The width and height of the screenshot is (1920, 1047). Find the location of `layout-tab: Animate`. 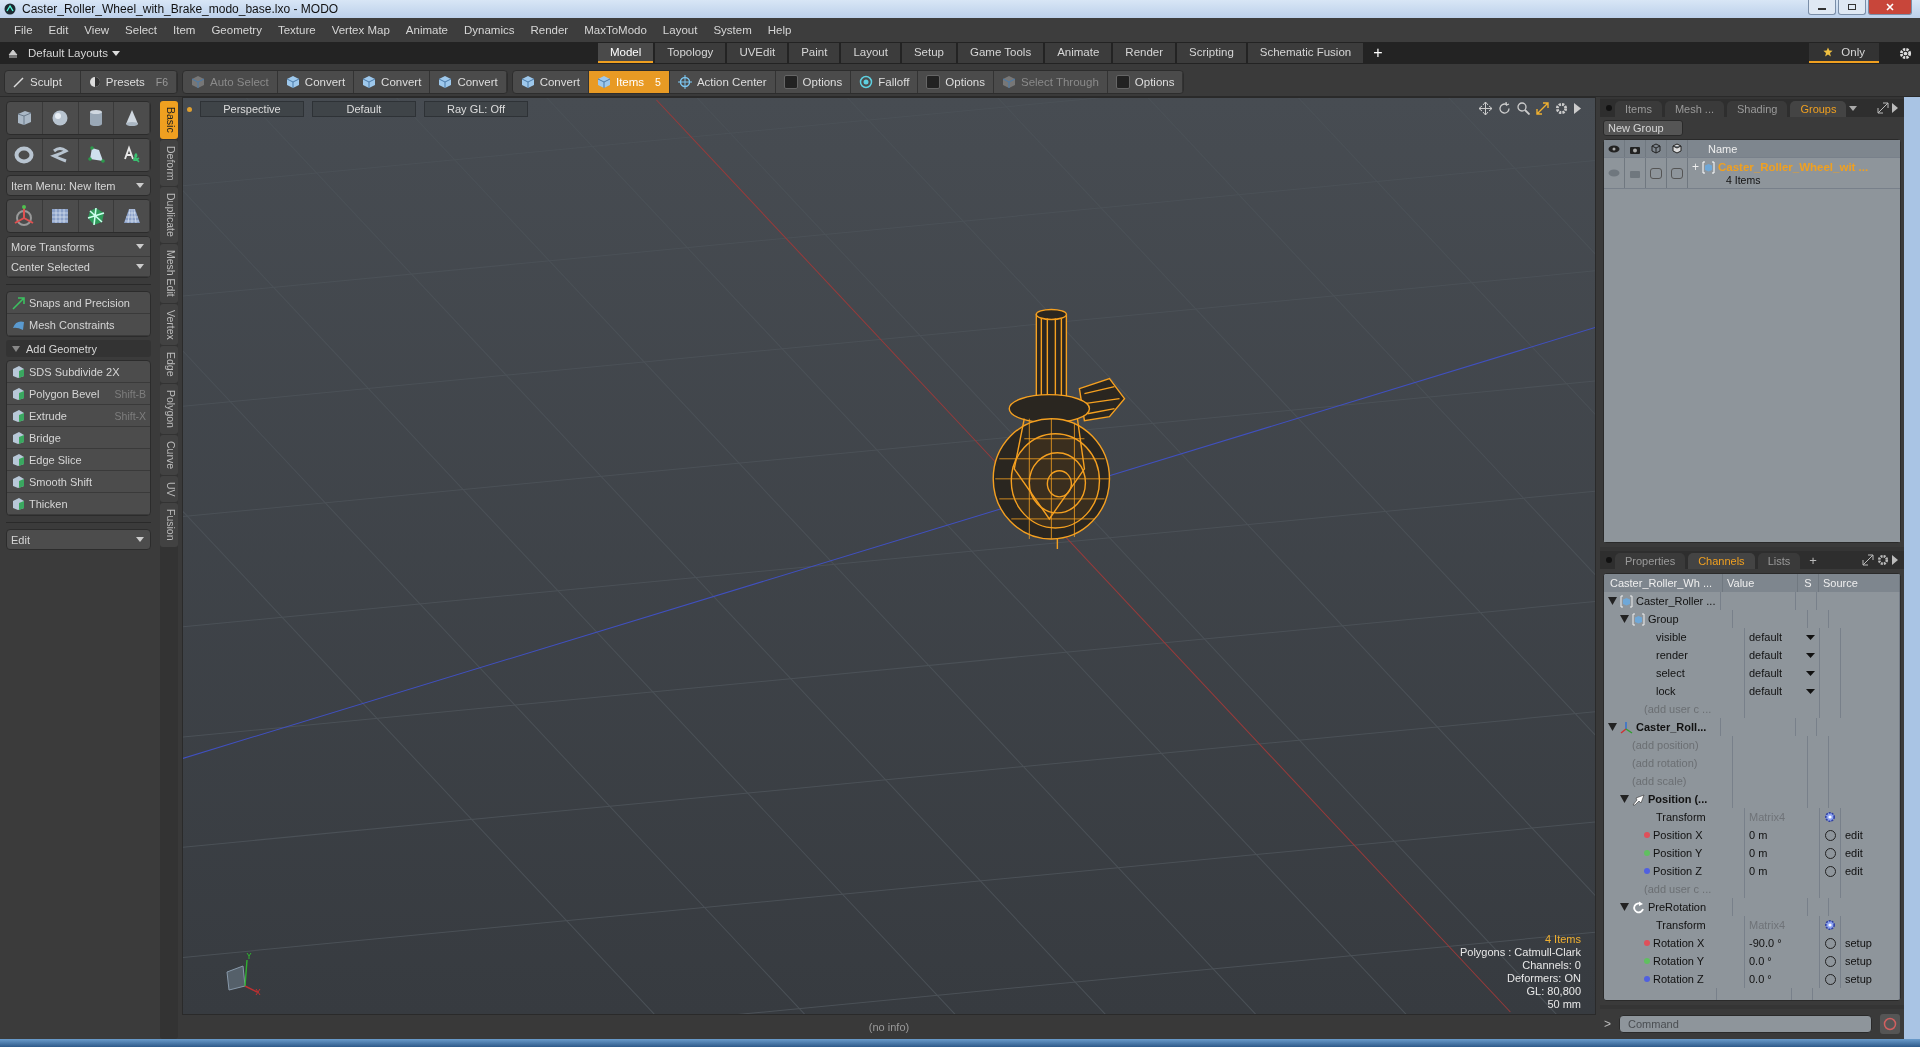

layout-tab: Animate is located at coordinates (1078, 53).